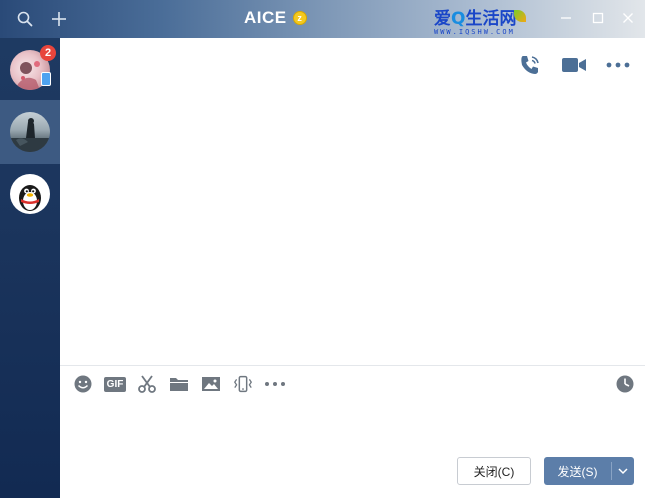  What do you see at coordinates (30, 70) in the screenshot?
I see `conversation-item: 2` at bounding box center [30, 70].